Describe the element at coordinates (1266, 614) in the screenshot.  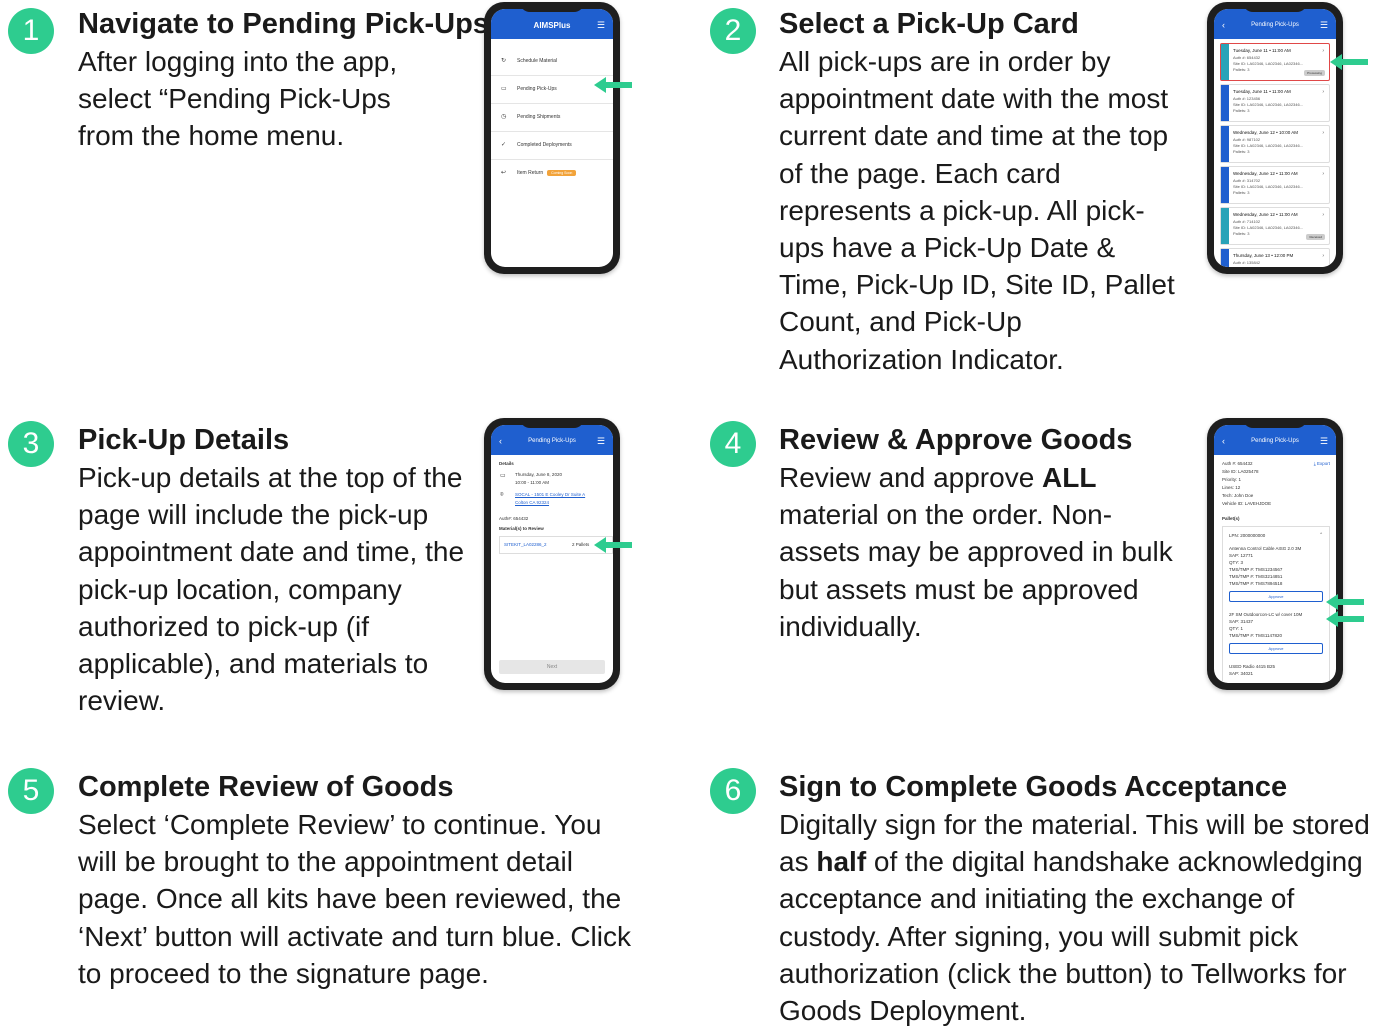
I see `item-line: 2F SM Outdoorcon-LC w/ cover 10M` at that location.